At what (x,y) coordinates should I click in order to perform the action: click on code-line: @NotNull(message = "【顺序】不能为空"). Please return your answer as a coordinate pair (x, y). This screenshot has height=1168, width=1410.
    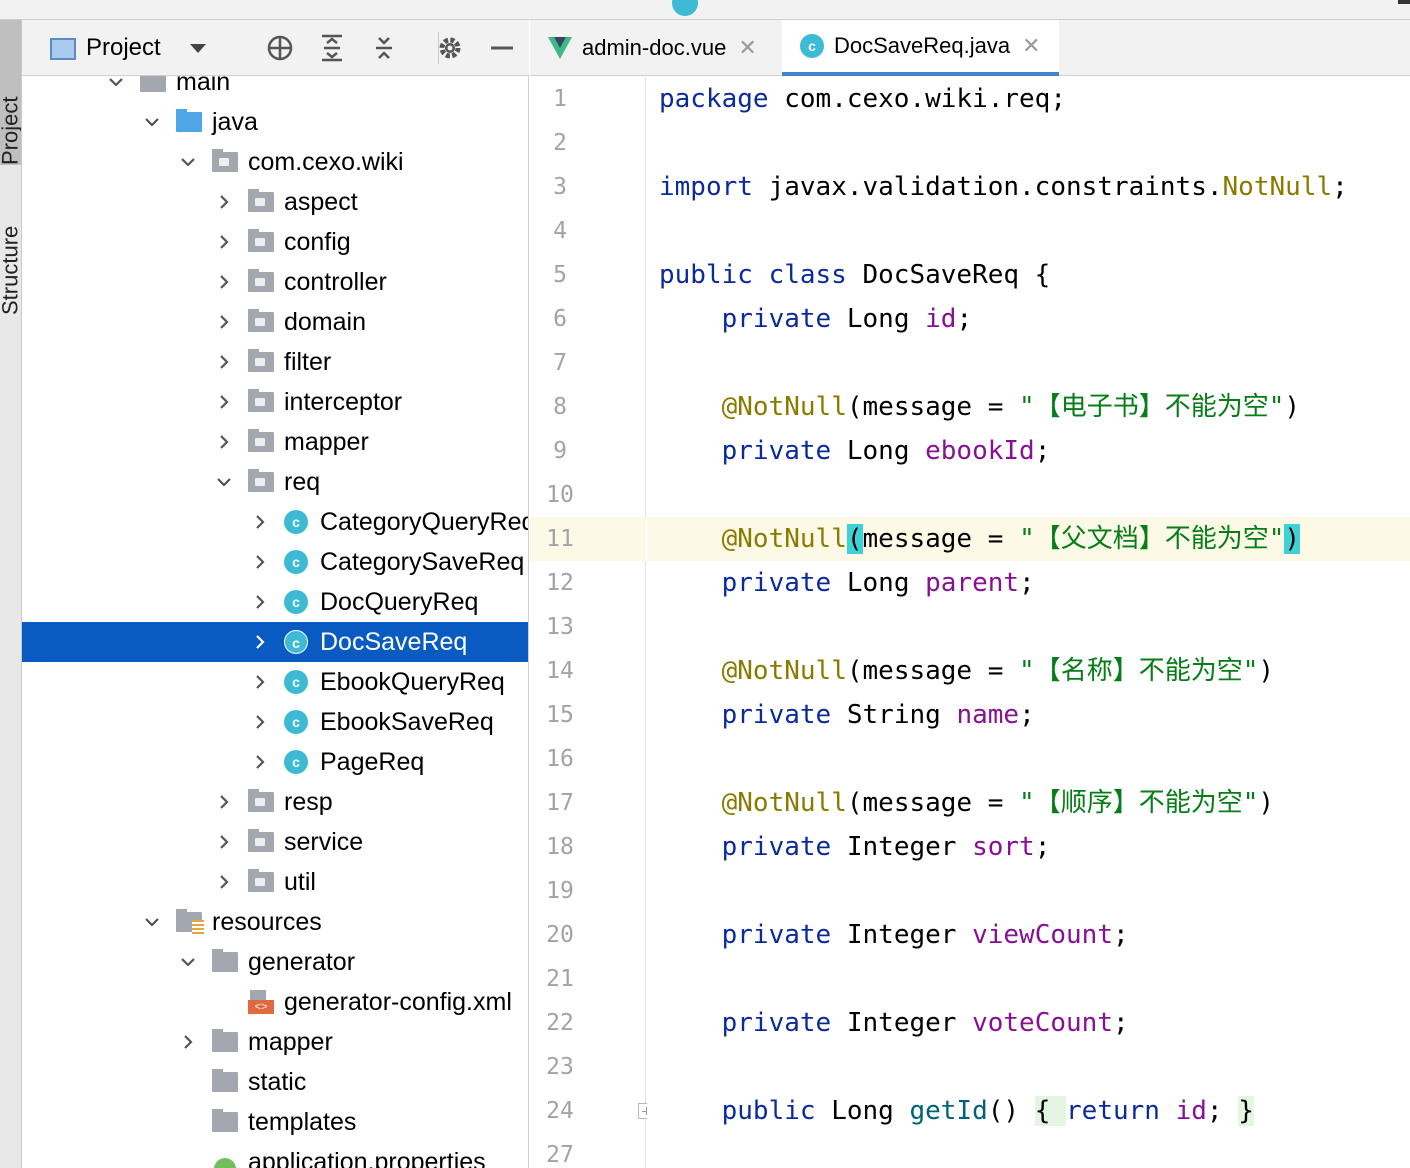
    Looking at the image, I should click on (1028, 803).